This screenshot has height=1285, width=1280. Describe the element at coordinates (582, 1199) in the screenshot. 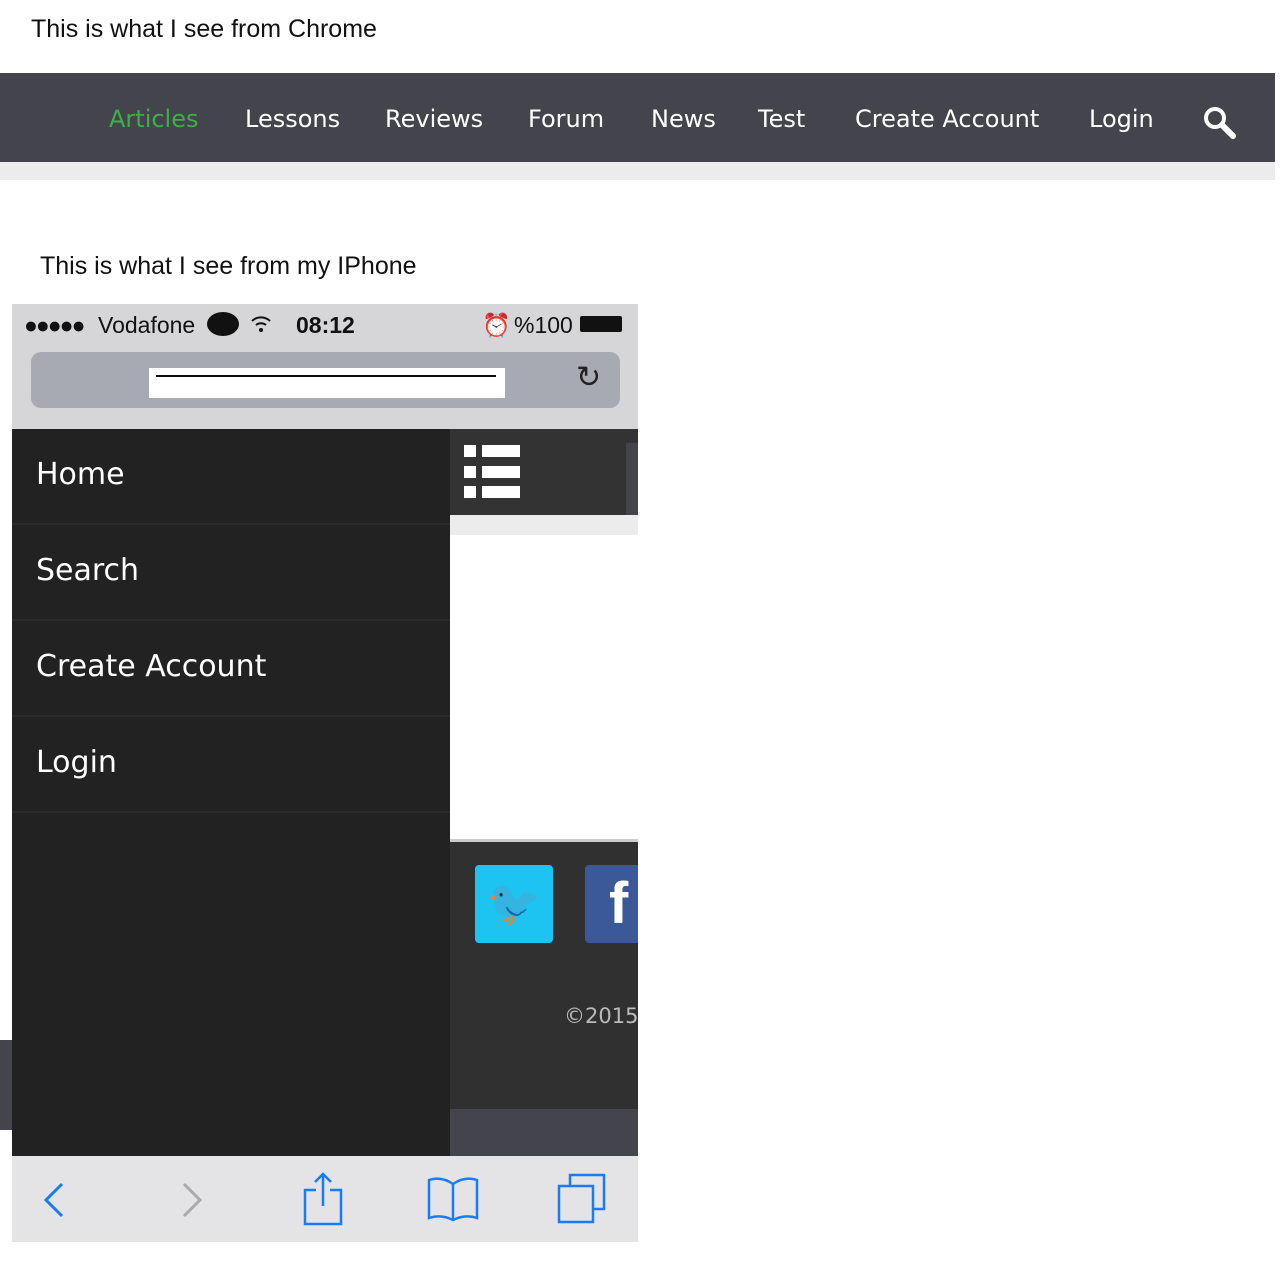

I see `tabs-icon` at that location.